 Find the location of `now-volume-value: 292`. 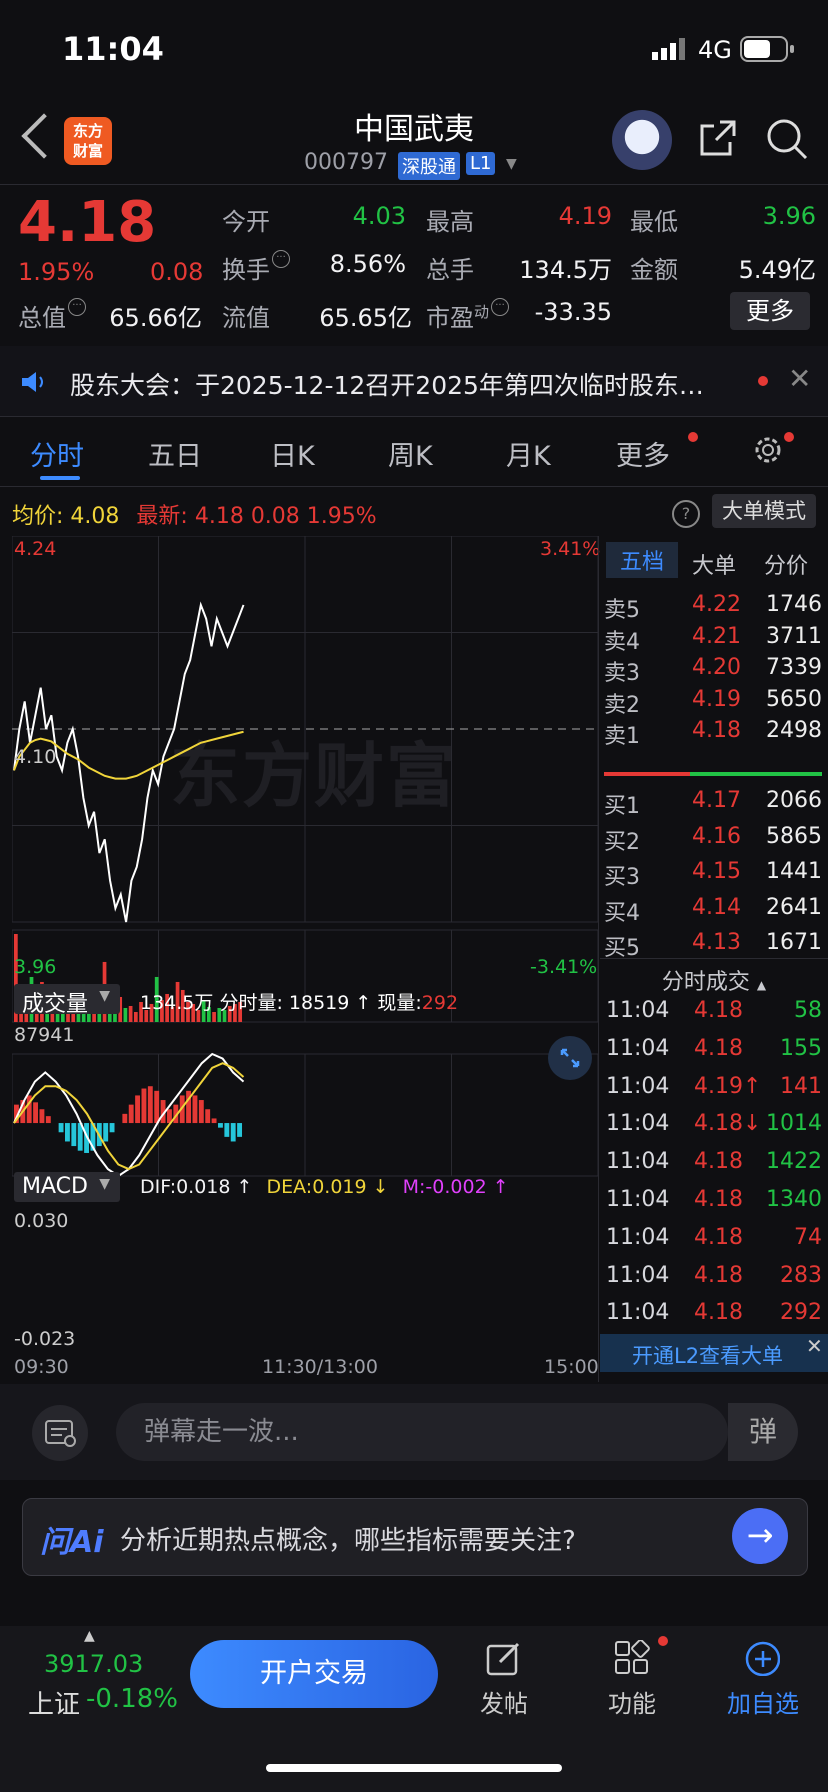

now-volume-value: 292 is located at coordinates (440, 1003).